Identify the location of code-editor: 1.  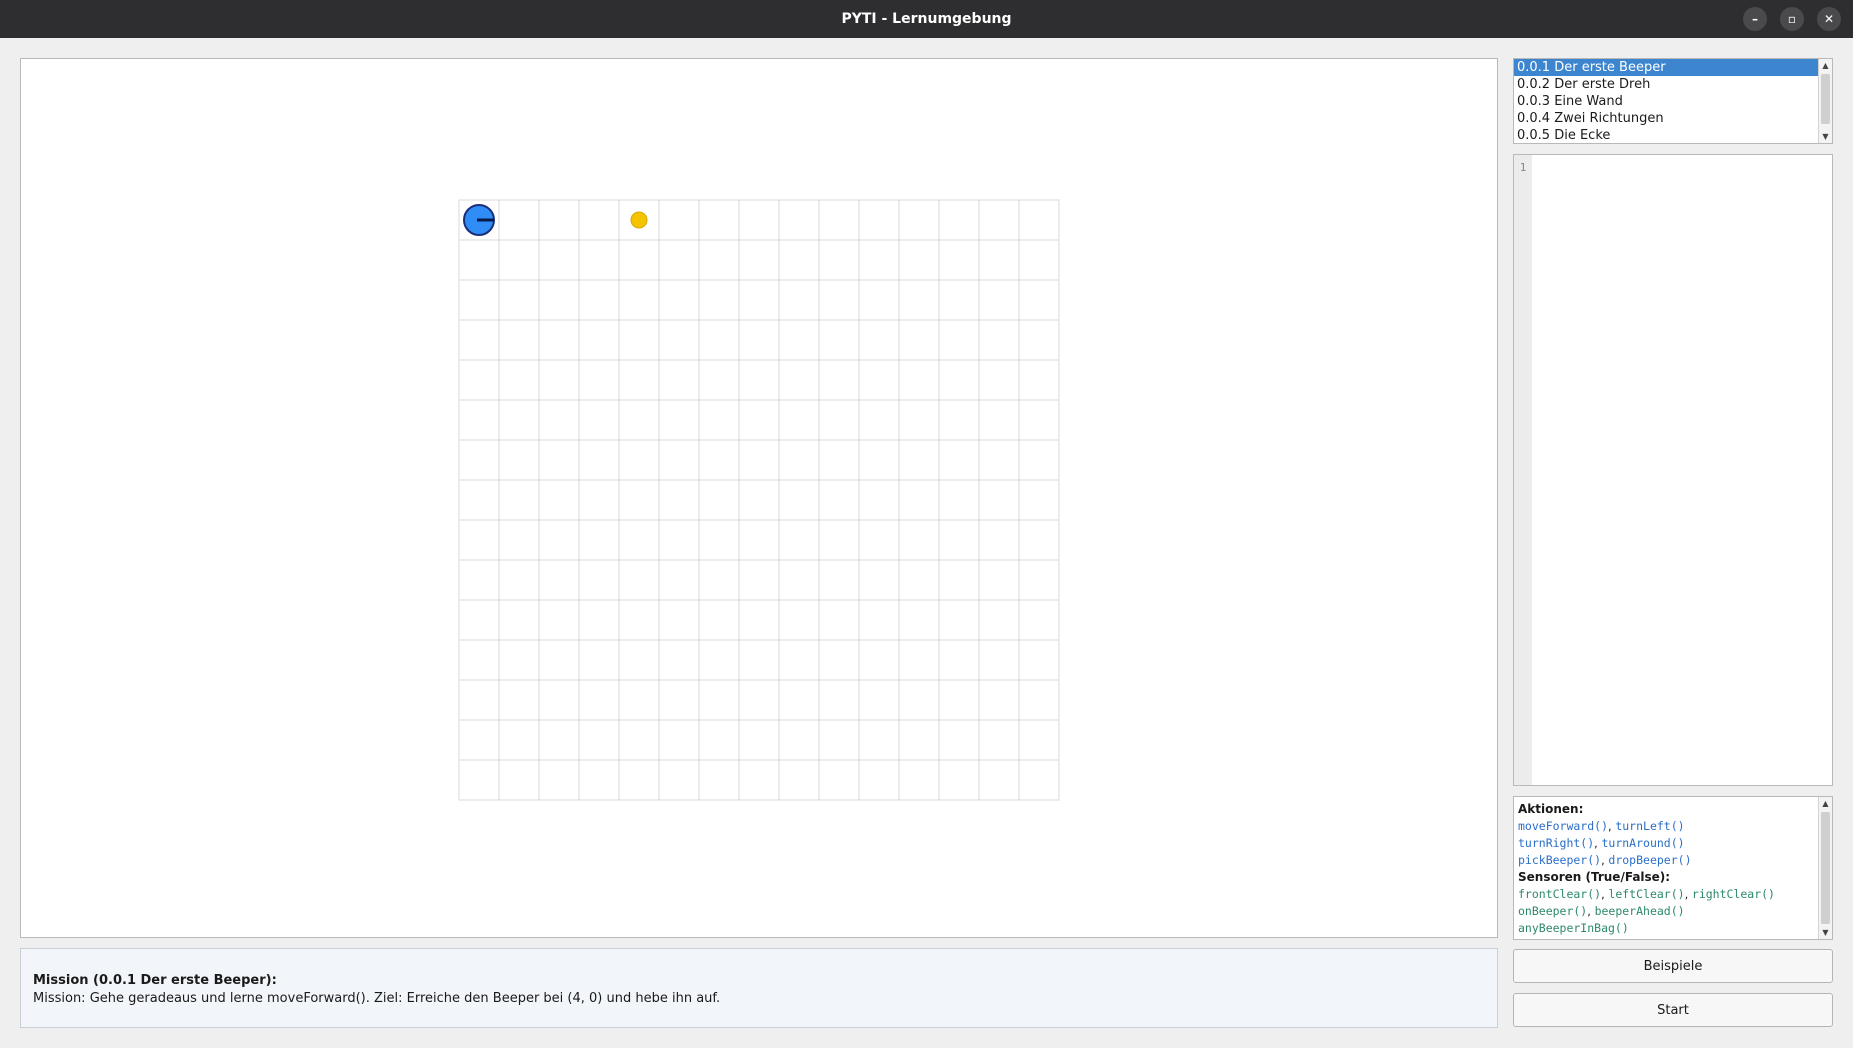
(1673, 470).